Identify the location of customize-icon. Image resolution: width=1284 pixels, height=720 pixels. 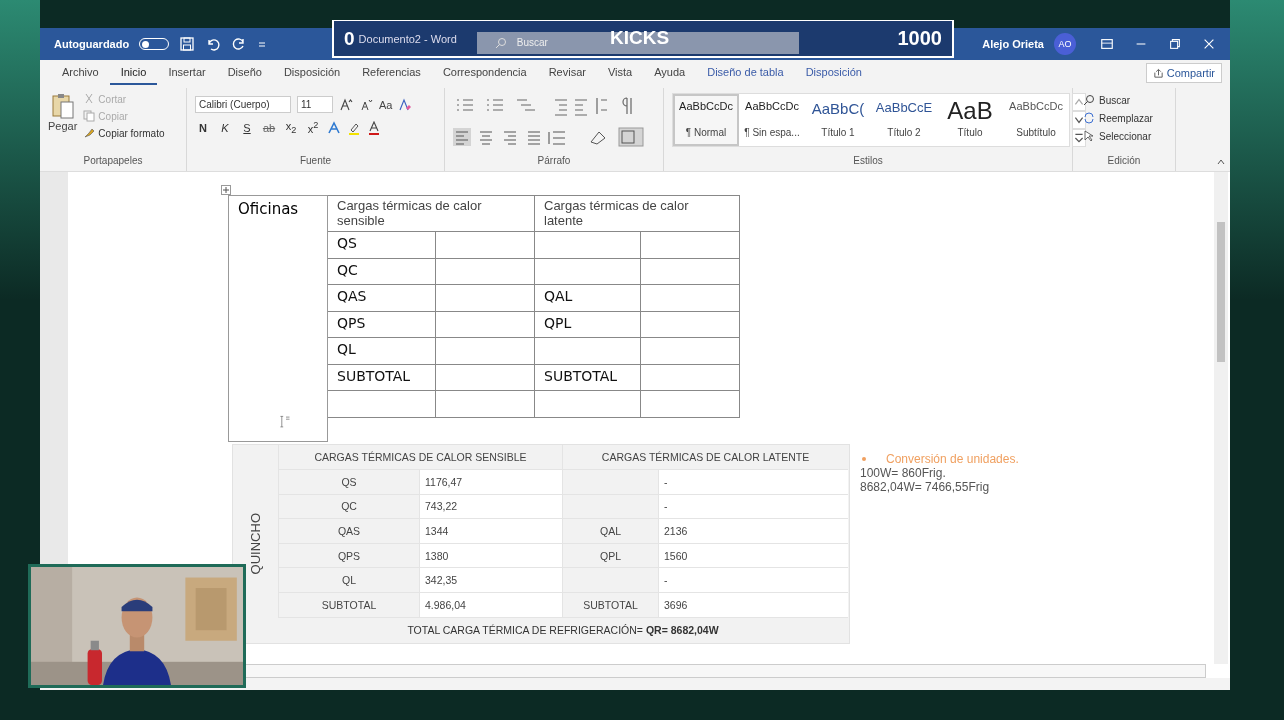
(262, 44).